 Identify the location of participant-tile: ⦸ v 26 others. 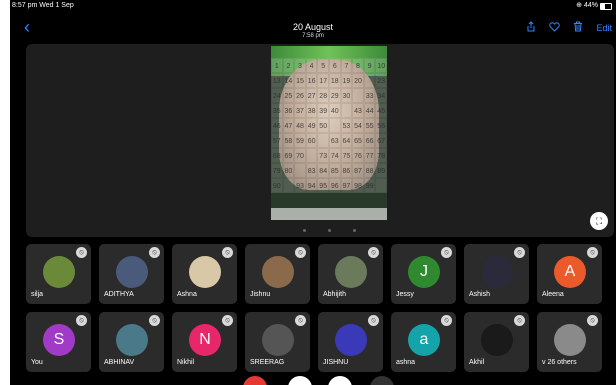
(569, 342).